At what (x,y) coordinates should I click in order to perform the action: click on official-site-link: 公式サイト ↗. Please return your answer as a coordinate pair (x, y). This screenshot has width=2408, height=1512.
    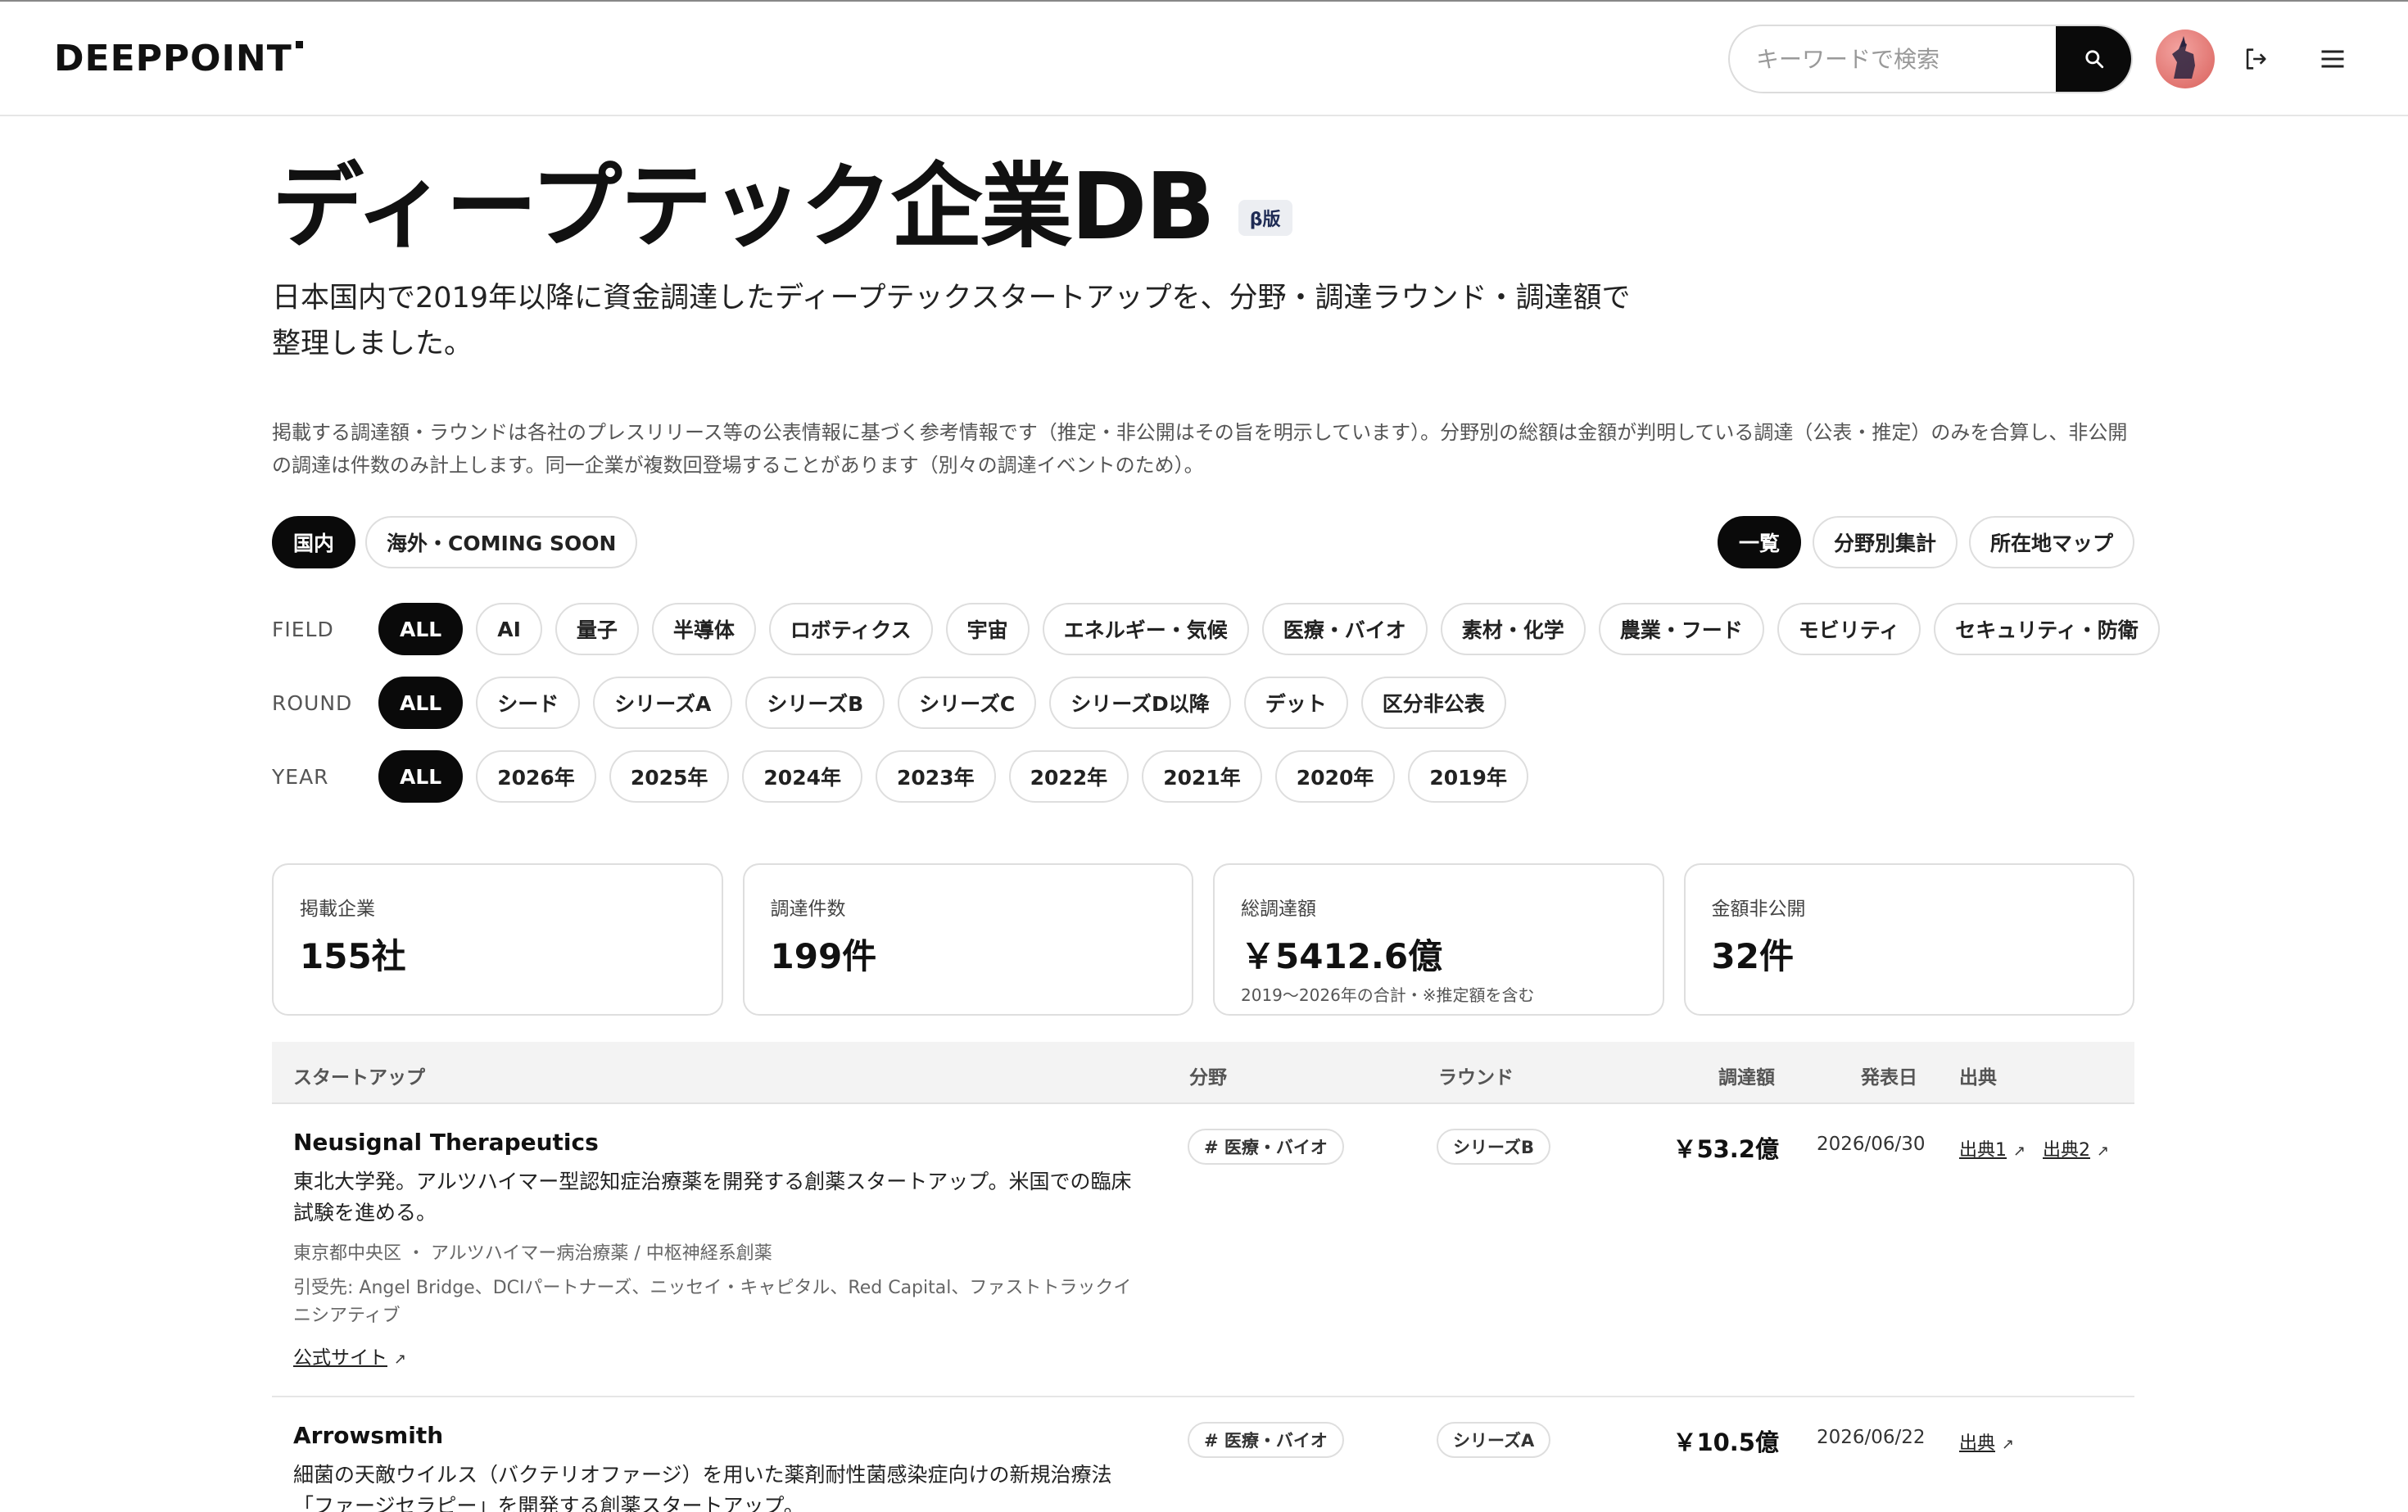
    Looking at the image, I should click on (349, 1356).